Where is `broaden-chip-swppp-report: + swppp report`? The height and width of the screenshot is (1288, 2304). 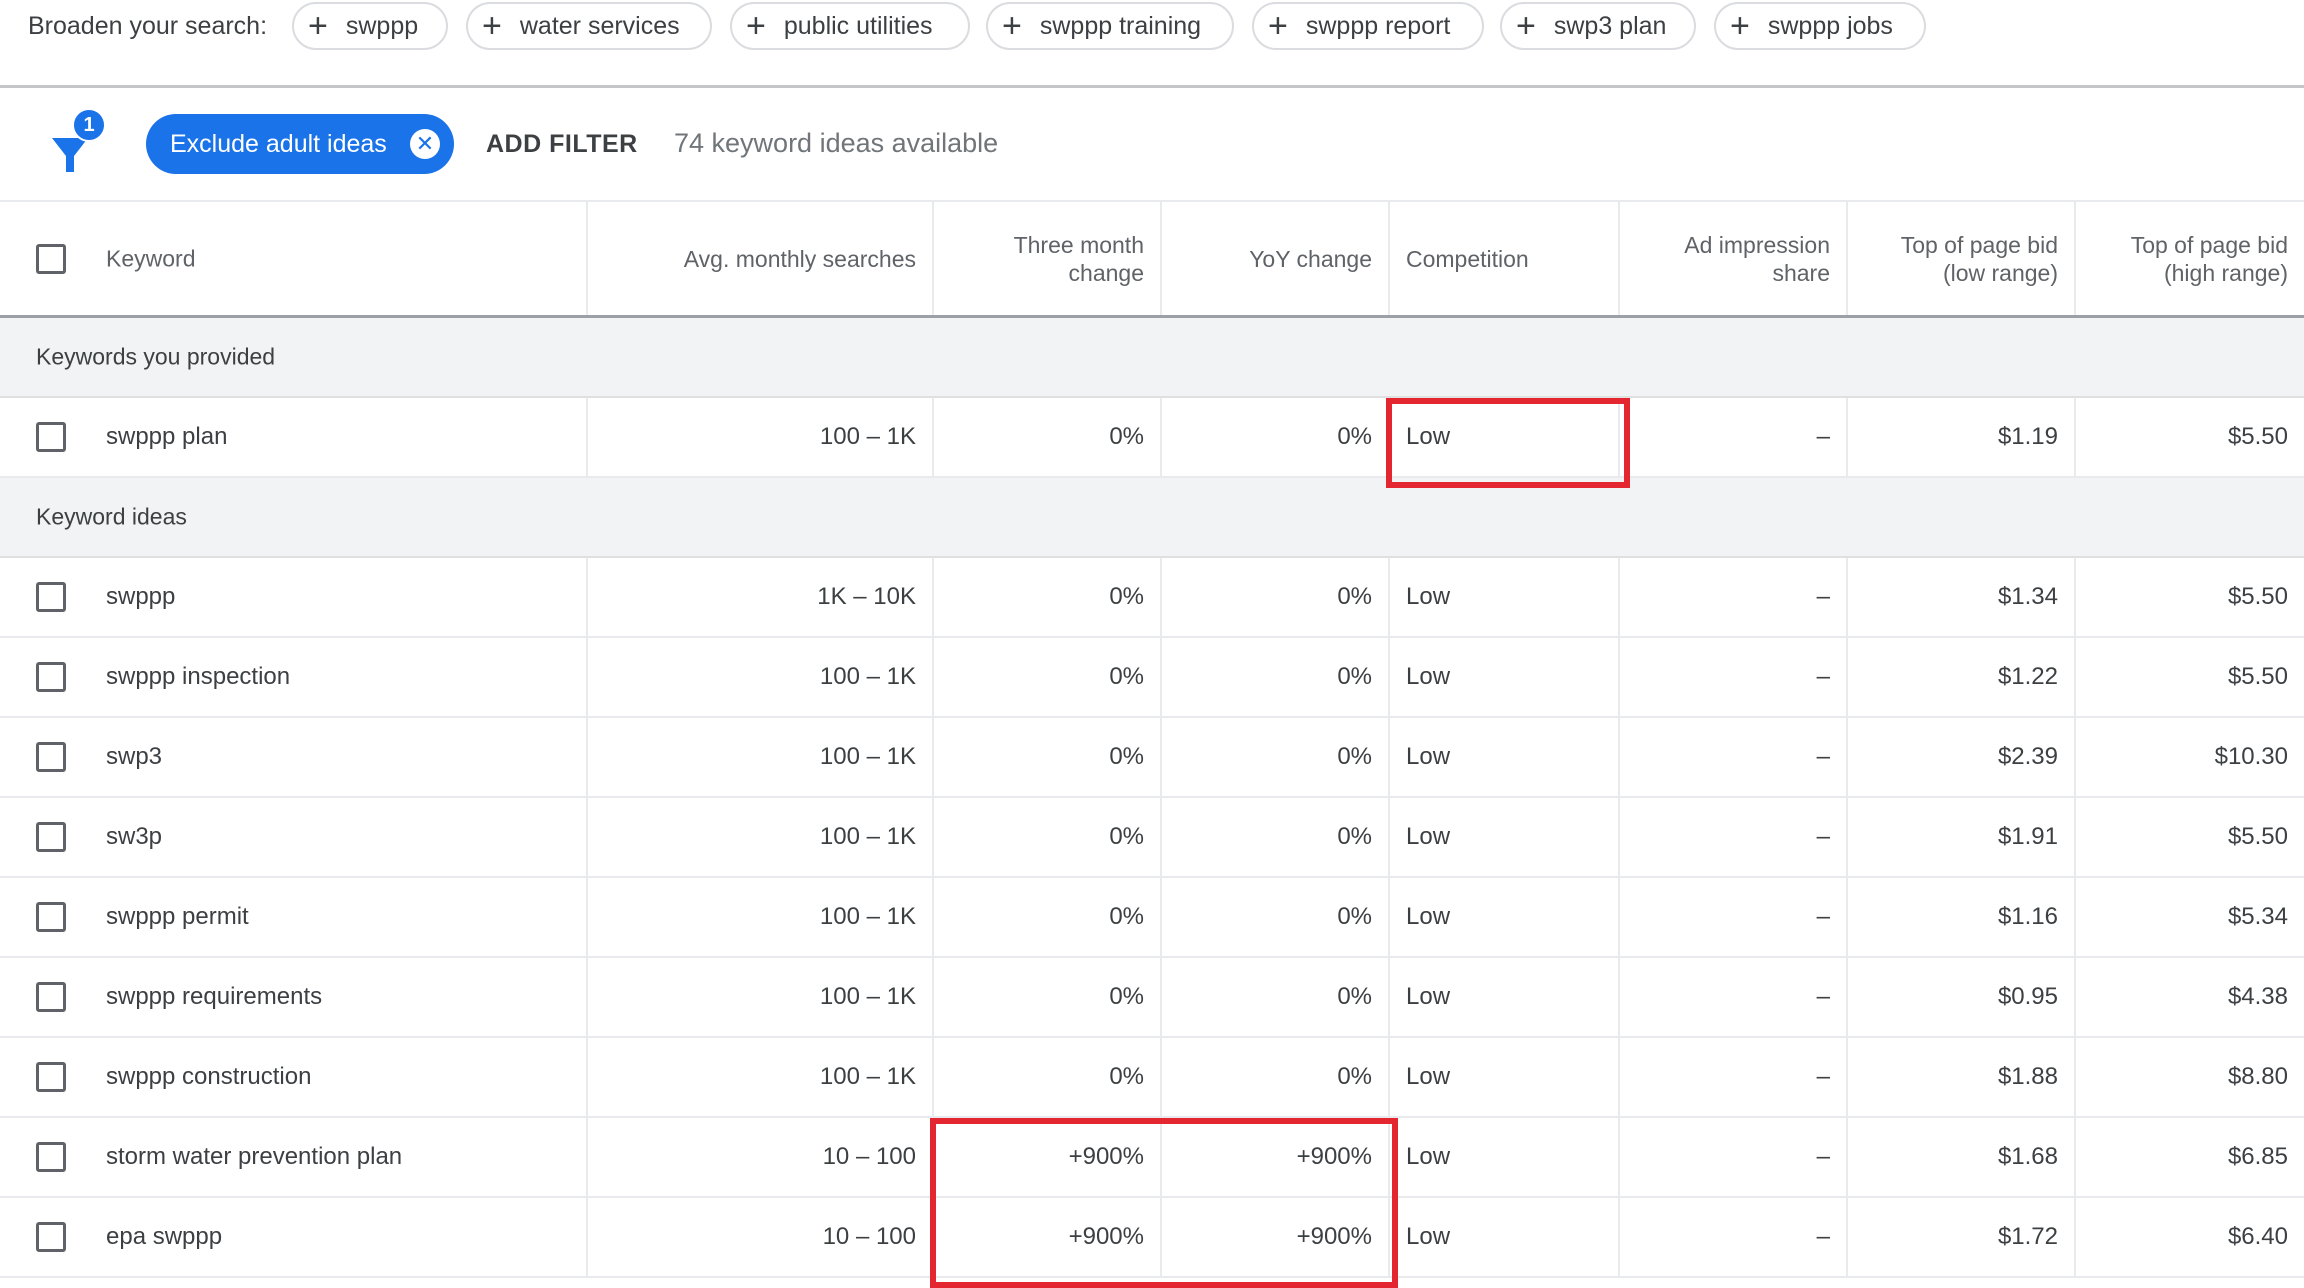
broaden-chip-swppp-report: + swppp report is located at coordinates (1368, 26).